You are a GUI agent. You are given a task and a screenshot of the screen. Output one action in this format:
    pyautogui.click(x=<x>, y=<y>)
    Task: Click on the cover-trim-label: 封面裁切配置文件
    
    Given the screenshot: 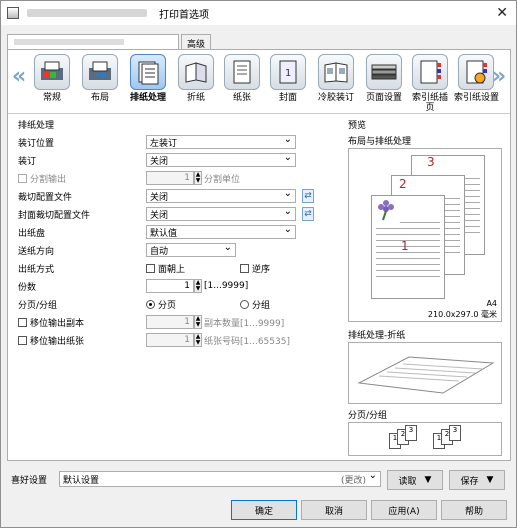 What is the action you would take?
    pyautogui.click(x=54, y=215)
    